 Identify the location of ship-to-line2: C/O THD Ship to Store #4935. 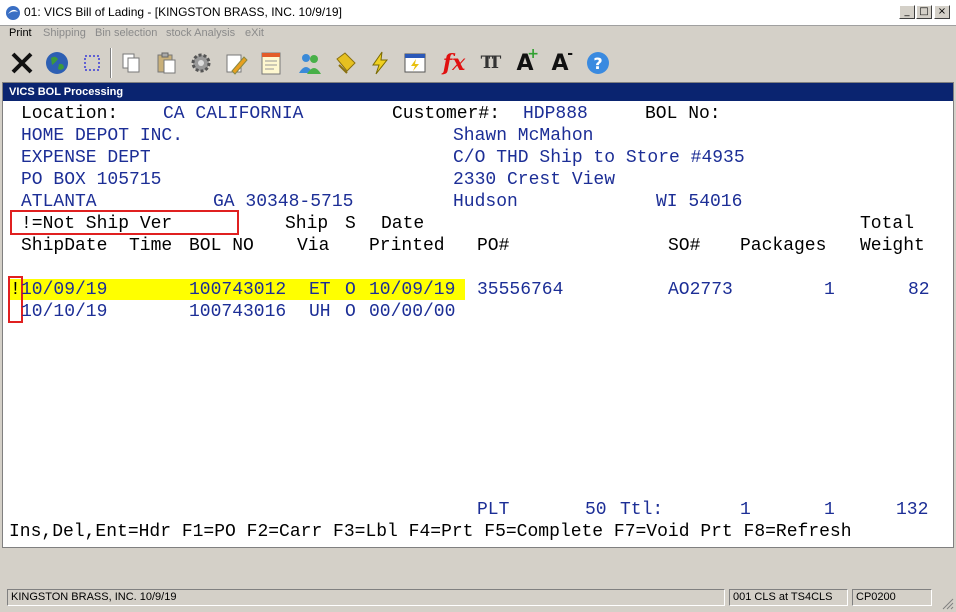
(599, 158).